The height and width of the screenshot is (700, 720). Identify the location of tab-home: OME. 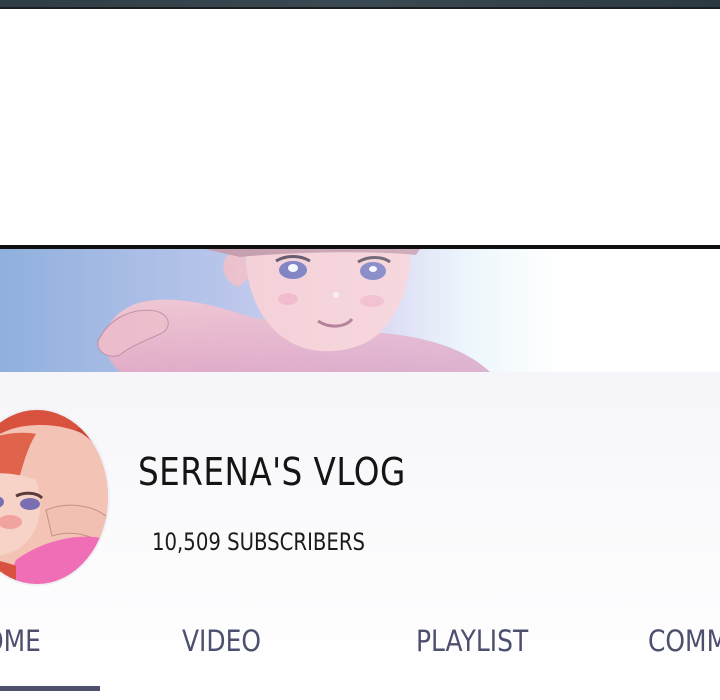
(20, 641).